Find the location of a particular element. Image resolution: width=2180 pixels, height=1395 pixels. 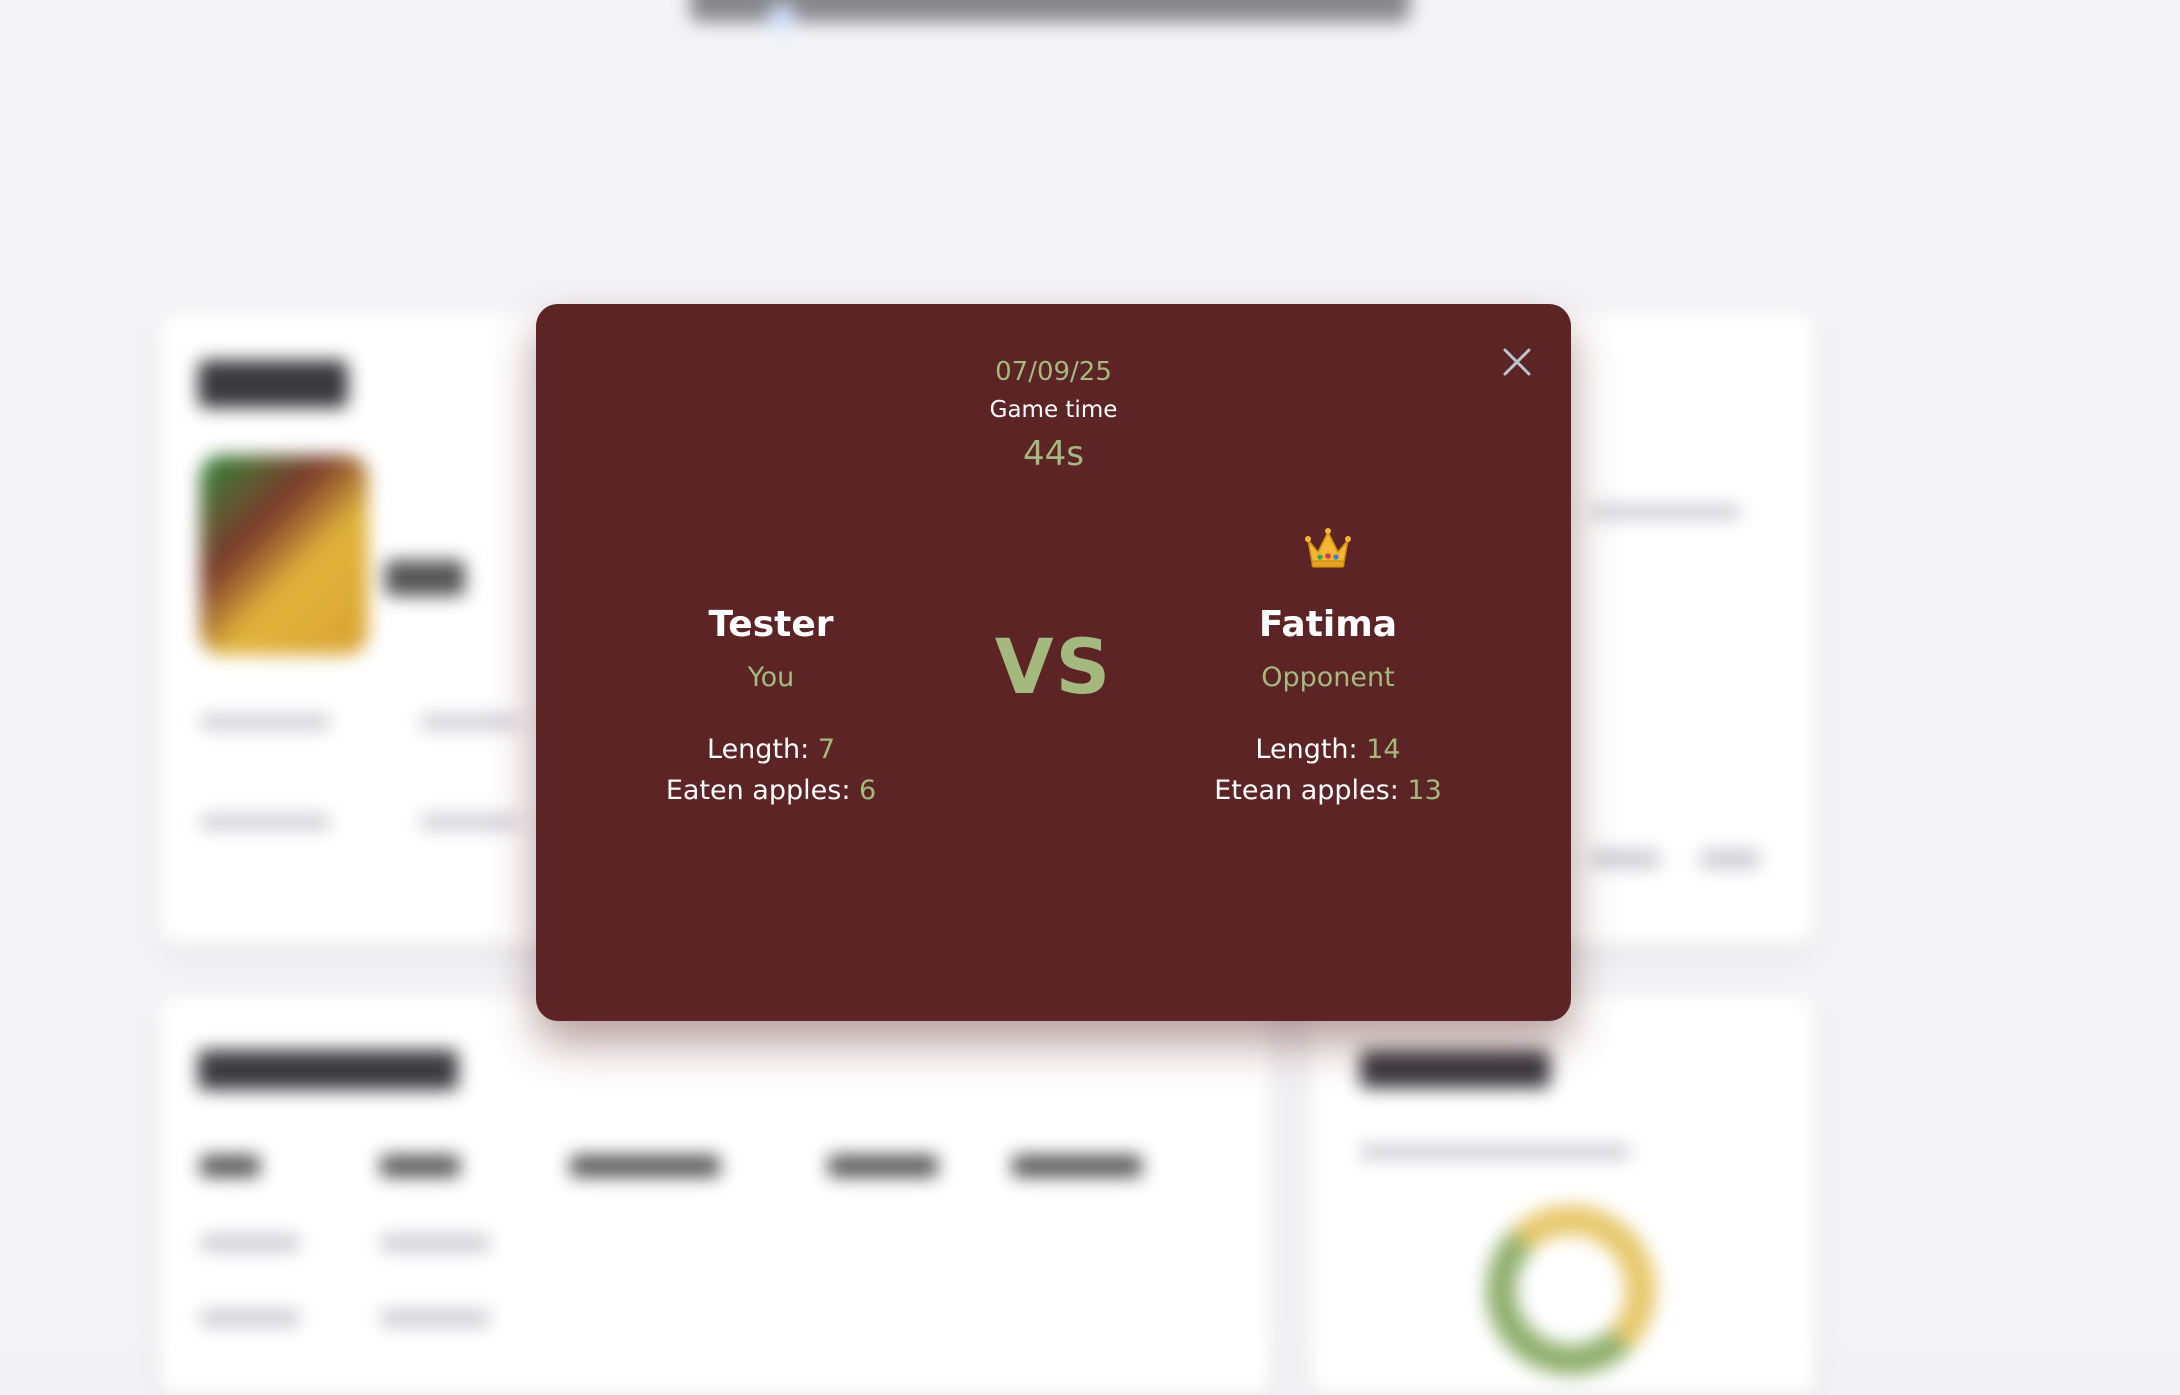

apples-label: Eaten apples: is located at coordinates (762, 790).